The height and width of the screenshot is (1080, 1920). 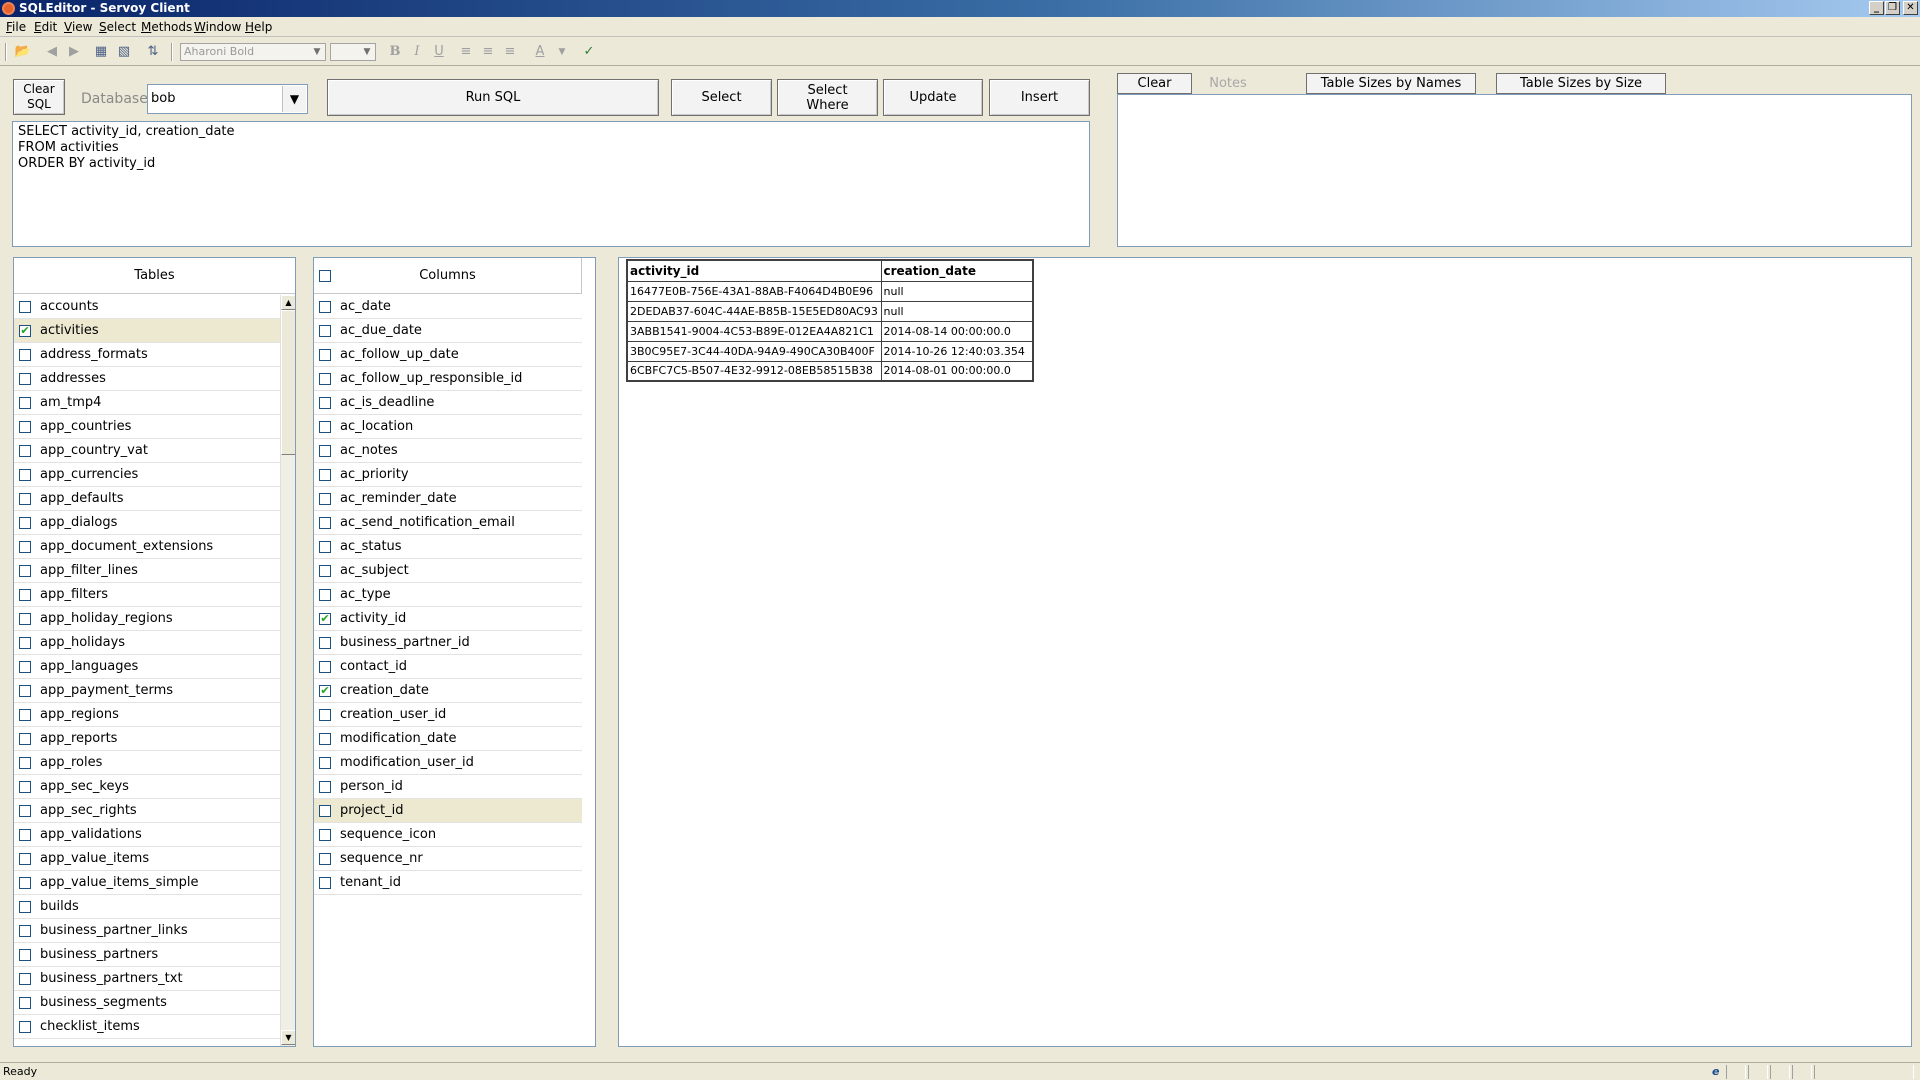 I want to click on open-folder-icon: 📂, so click(x=23, y=52).